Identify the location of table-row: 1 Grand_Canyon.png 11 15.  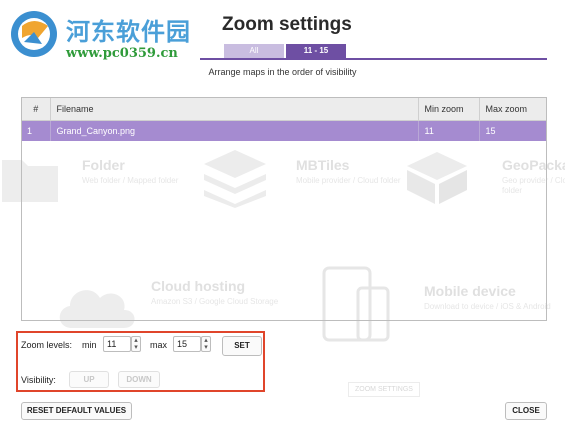
(284, 130).